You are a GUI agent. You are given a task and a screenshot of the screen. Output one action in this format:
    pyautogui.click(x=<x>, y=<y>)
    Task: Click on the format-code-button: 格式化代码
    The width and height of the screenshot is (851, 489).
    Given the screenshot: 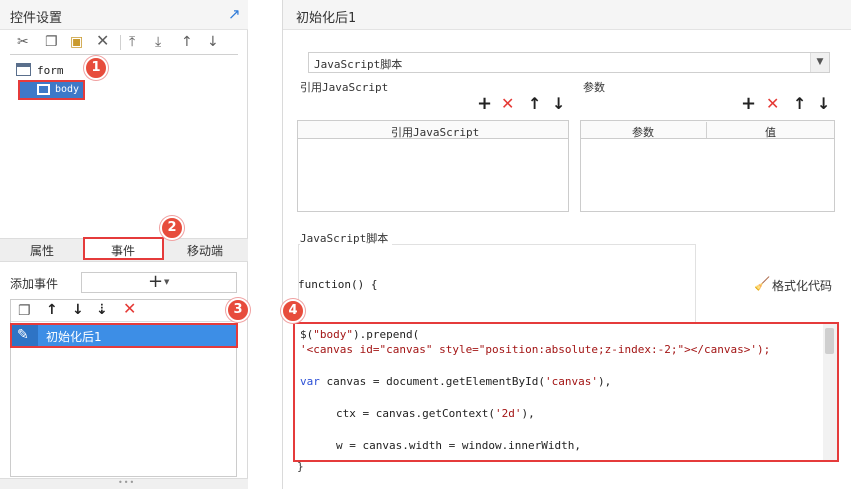 What is the action you would take?
    pyautogui.click(x=802, y=285)
    